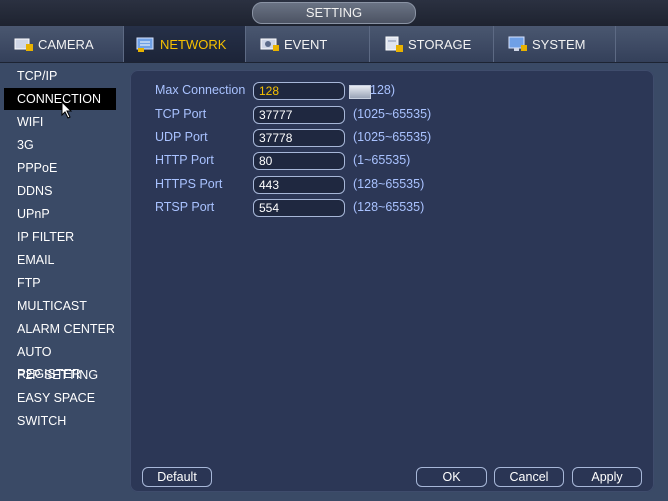  What do you see at coordinates (60, 122) in the screenshot?
I see `sidebar-item-wifi: WIFI` at bounding box center [60, 122].